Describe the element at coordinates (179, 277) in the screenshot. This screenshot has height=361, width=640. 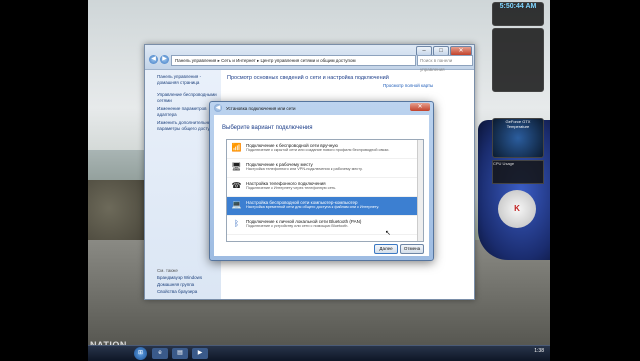
I see `firewall-link: Брандмауэр Windows` at that location.